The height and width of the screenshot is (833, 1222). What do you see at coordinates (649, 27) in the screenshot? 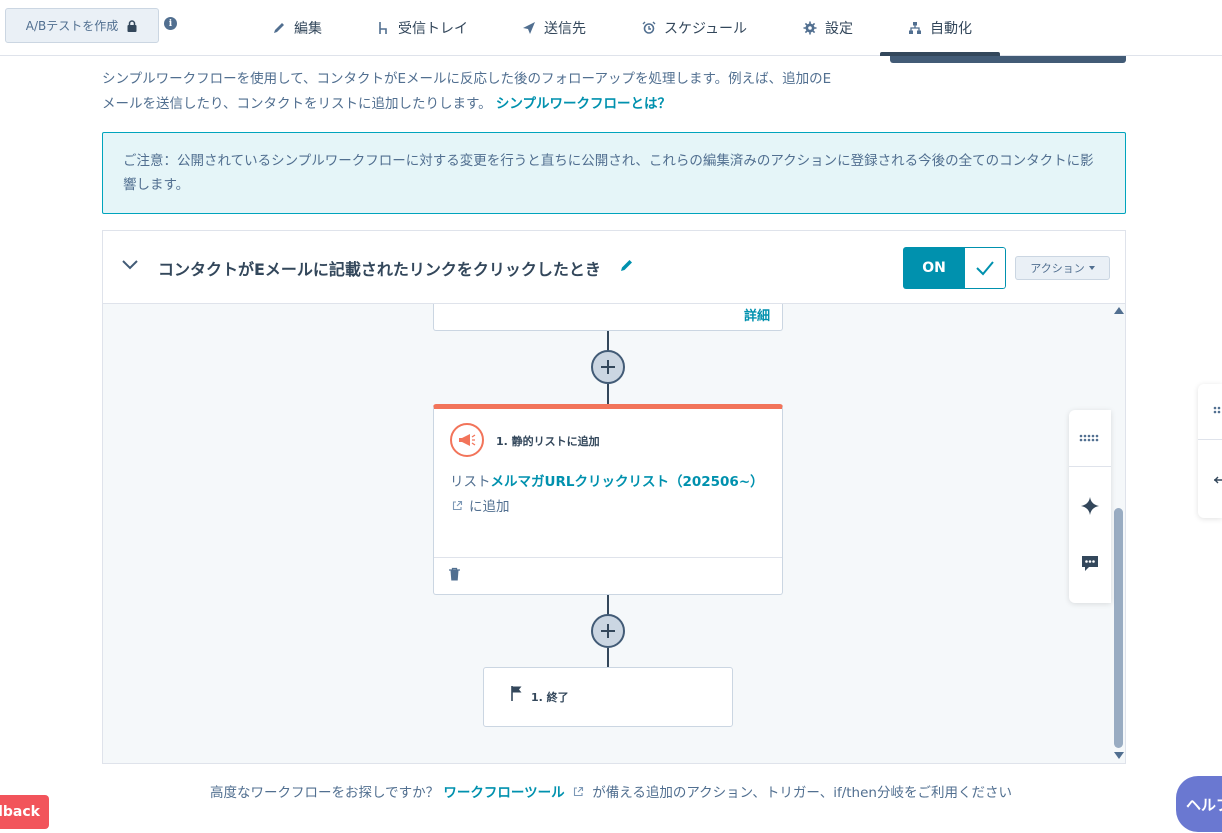
I see `alarm-icon` at bounding box center [649, 27].